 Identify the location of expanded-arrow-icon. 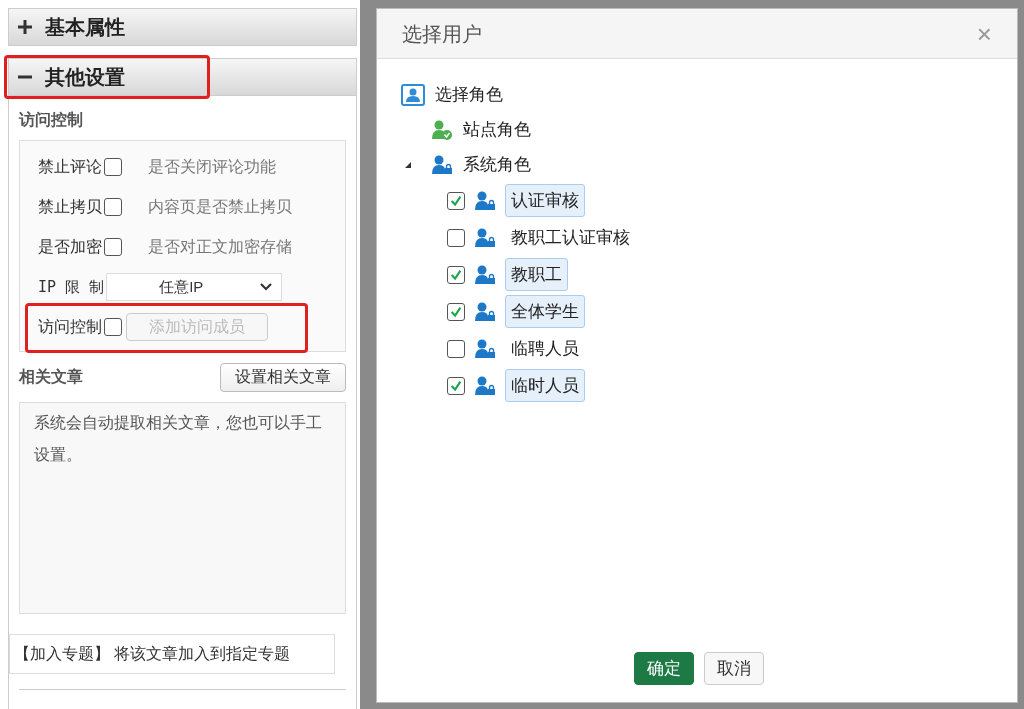
(408, 164).